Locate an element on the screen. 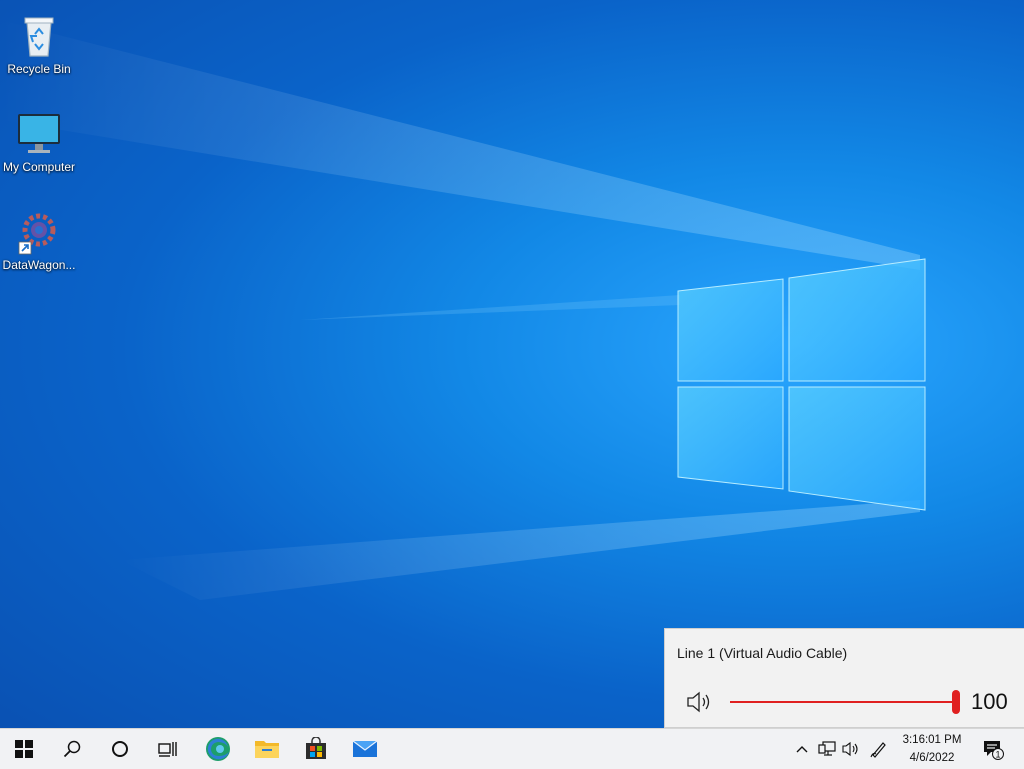  volume-flyout: Line 1 (Virtual Audio Cable) 100 is located at coordinates (844, 678).